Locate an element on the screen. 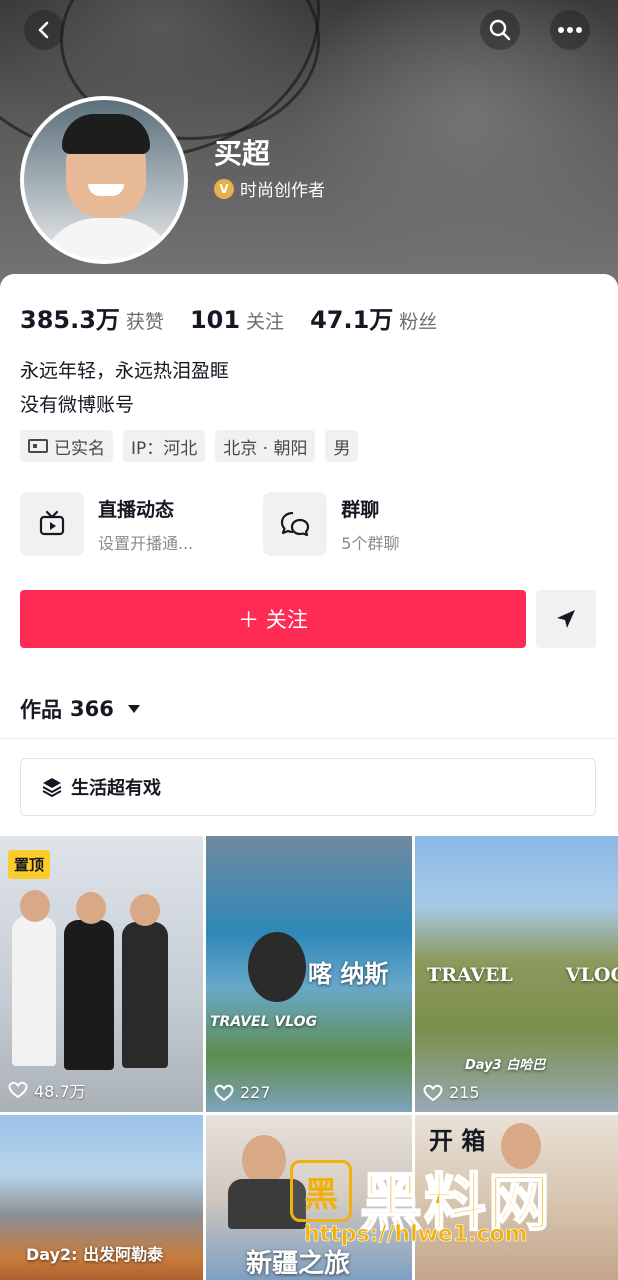 The height and width of the screenshot is (1280, 618). video-tile: 喀 纳斯 TRAVEL VLOG 227 is located at coordinates (309, 974).